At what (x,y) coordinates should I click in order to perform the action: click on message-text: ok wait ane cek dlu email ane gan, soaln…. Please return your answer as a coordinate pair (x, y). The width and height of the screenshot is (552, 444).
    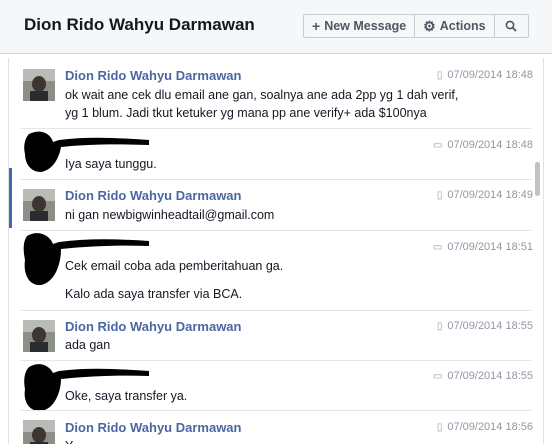
    Looking at the image, I should click on (262, 95).